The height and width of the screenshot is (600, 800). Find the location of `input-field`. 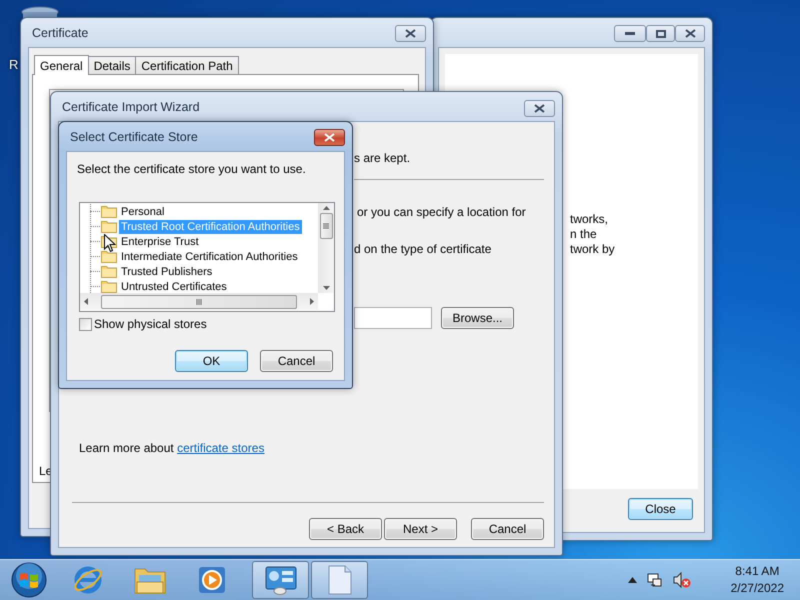

input-field is located at coordinates (393, 318).